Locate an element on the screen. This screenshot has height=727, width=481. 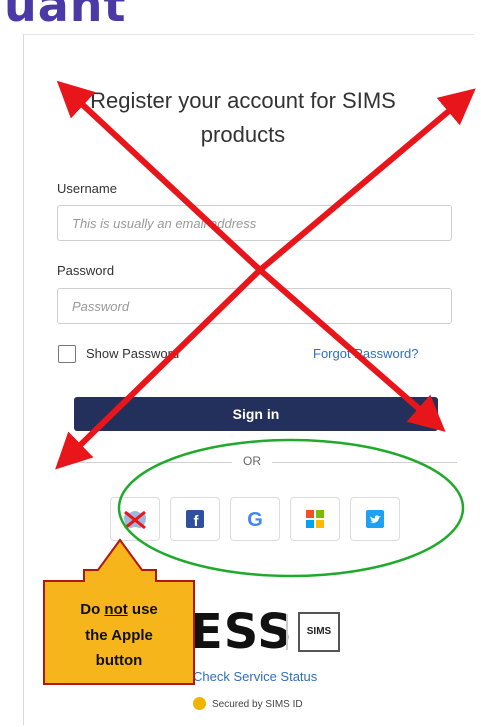
callout-do-text: Do is located at coordinates (92, 609).